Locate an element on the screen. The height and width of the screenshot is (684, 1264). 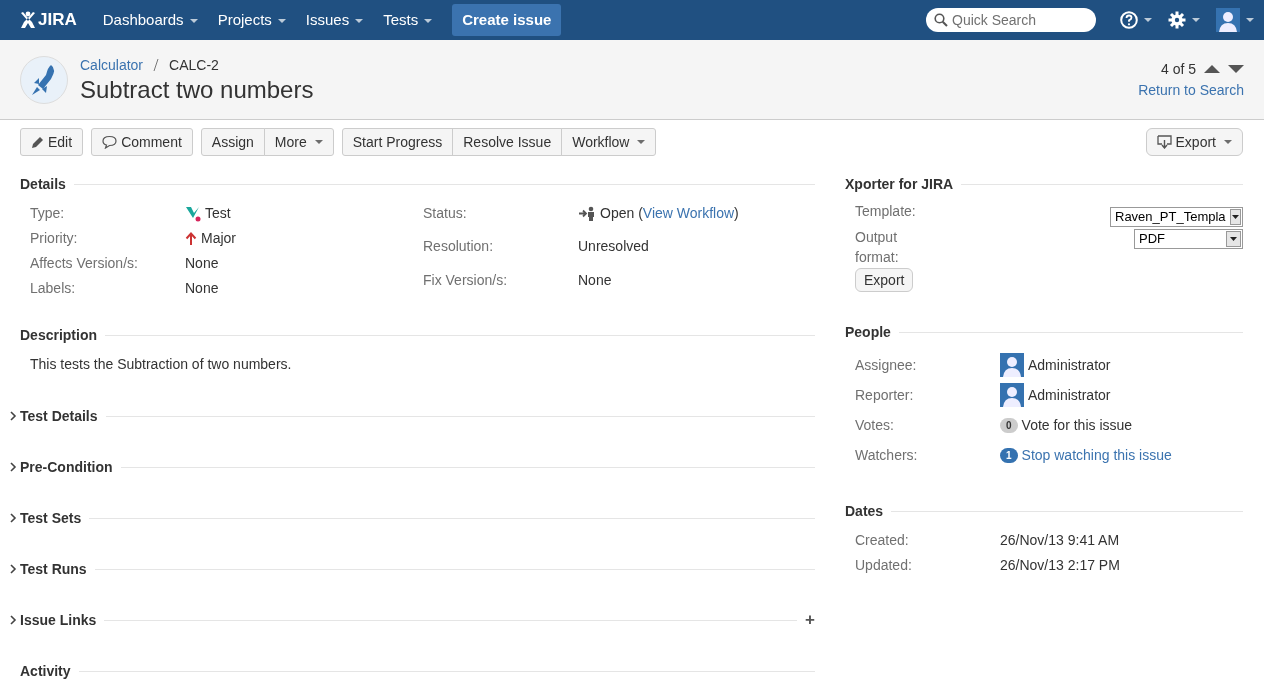
count-badge: 1 is located at coordinates (1009, 455).